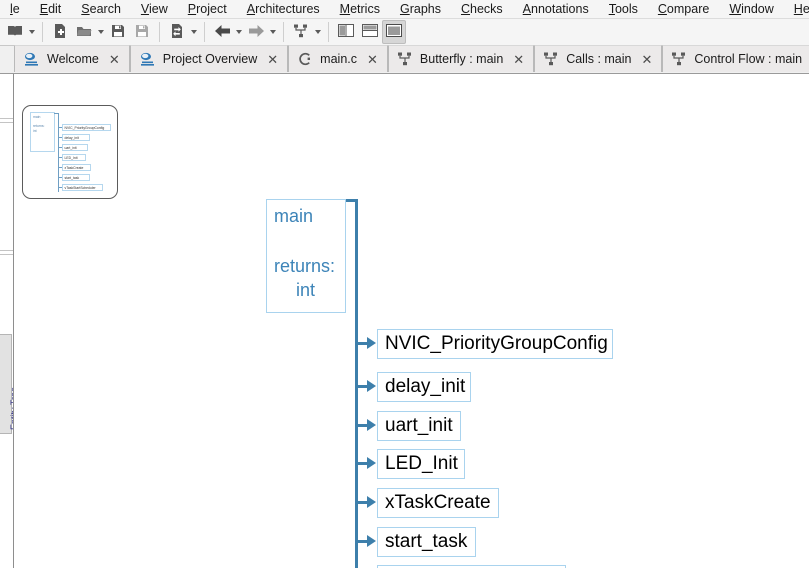  Describe the element at coordinates (6, 321) in the screenshot. I see `left-dock-rail: llllllllllll llllllllllllll Entity Tree` at that location.